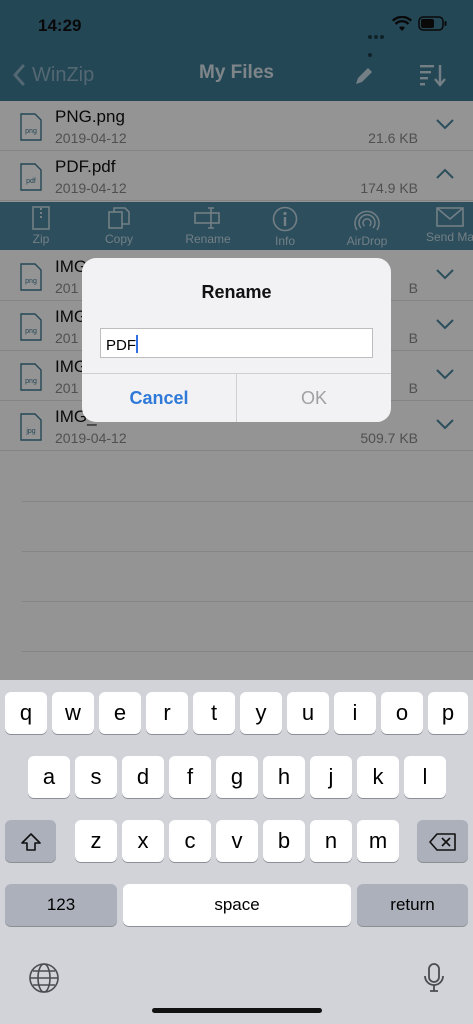  Describe the element at coordinates (261, 713) in the screenshot. I see `key-y: y` at that location.